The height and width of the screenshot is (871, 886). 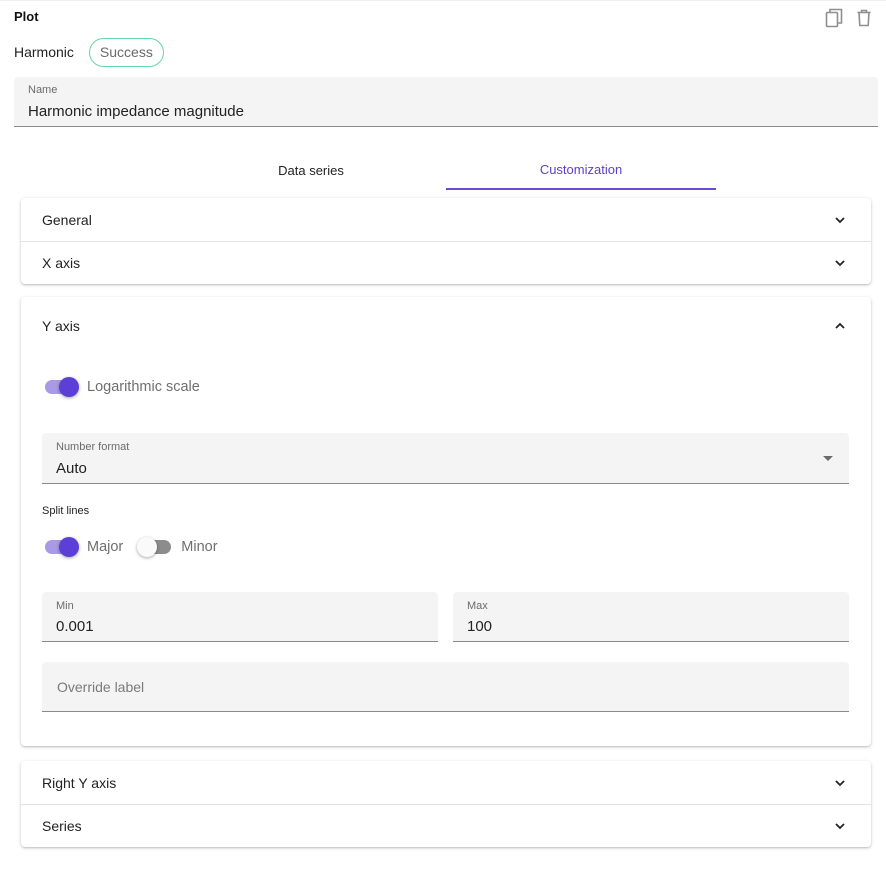 What do you see at coordinates (581, 170) in the screenshot?
I see `tab-customization: Customization` at bounding box center [581, 170].